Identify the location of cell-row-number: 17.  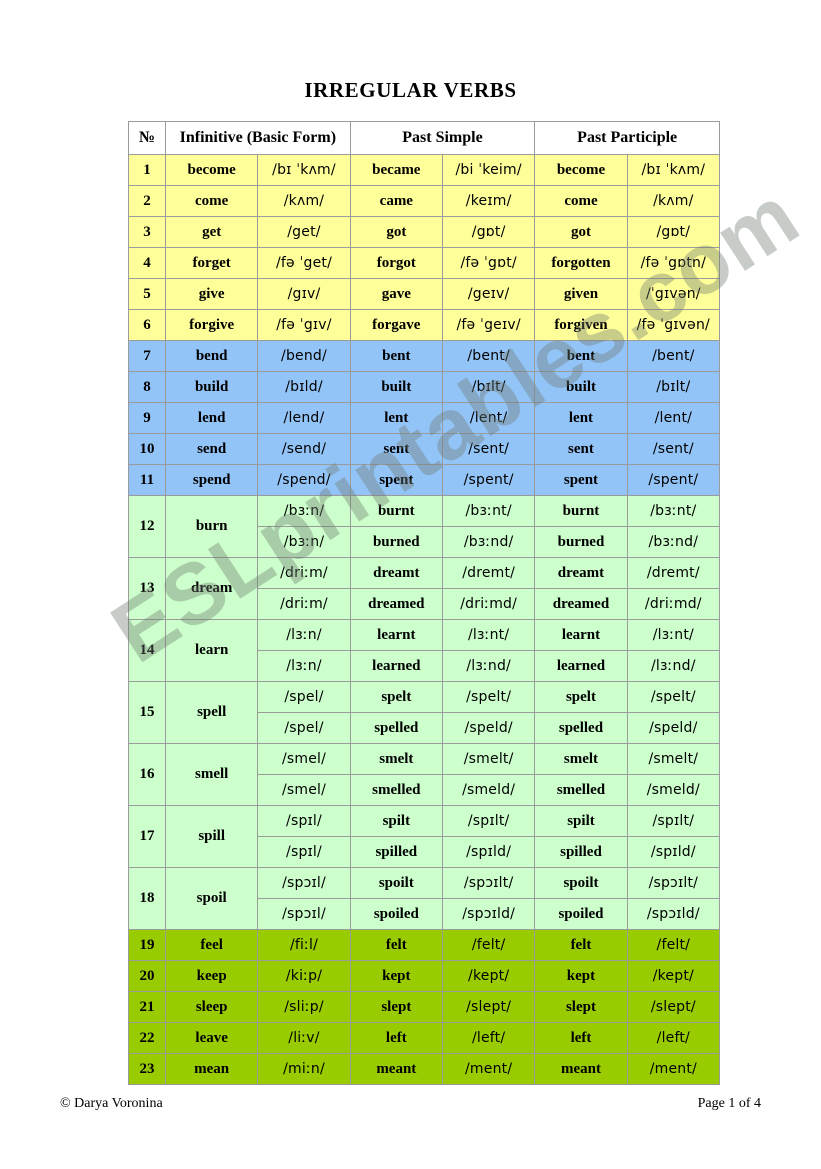
(147, 836).